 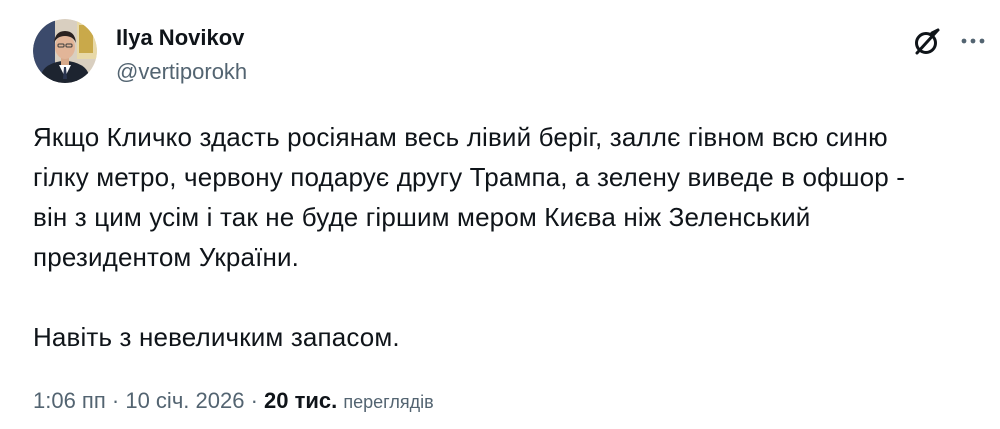 What do you see at coordinates (181, 72) in the screenshot?
I see `author-handle: @vertiporokh` at bounding box center [181, 72].